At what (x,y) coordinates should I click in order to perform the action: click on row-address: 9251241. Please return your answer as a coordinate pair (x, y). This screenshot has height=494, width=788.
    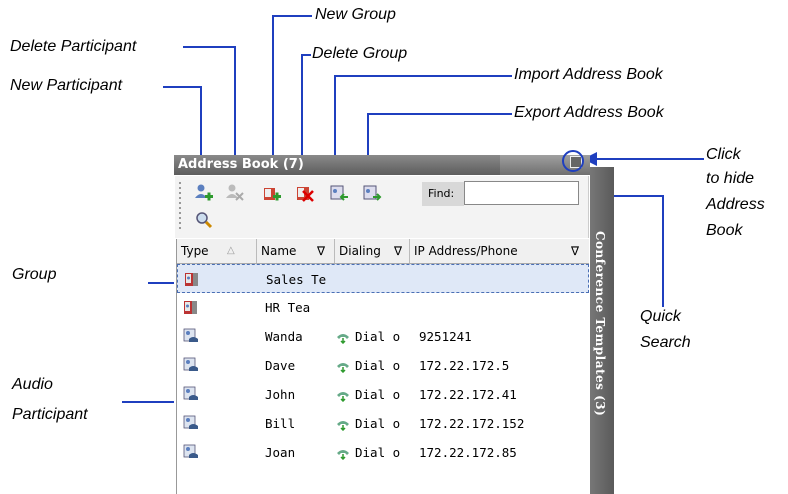
    Looking at the image, I should click on (445, 336).